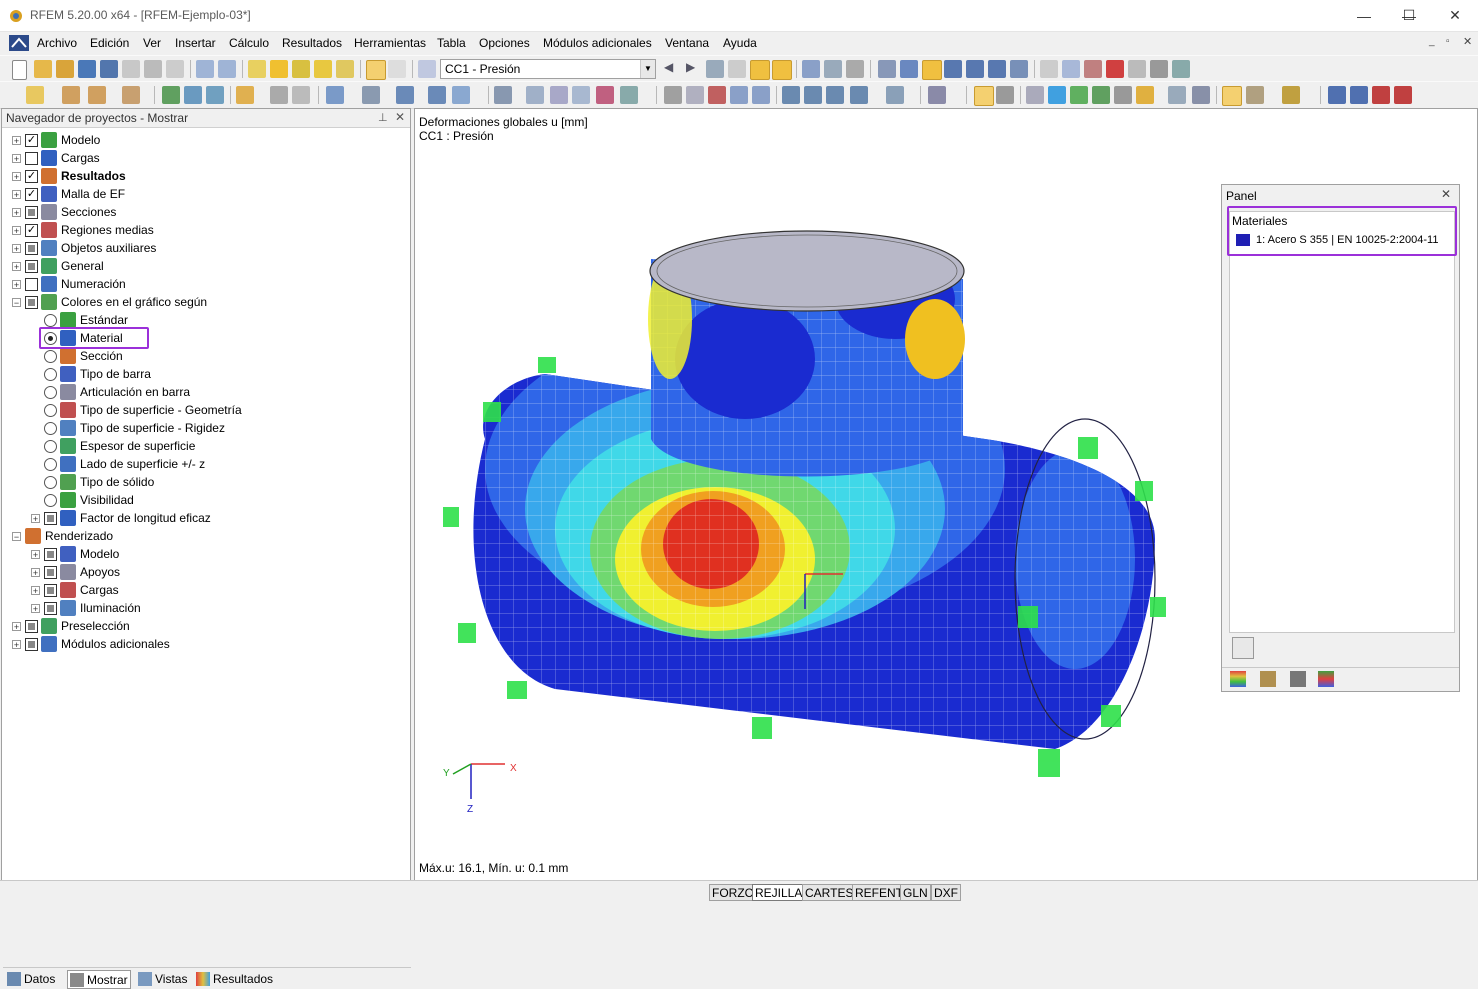 Image resolution: width=1478 pixels, height=989 pixels. Describe the element at coordinates (1364, 15) in the screenshot. I see `minimize-window-button: —` at that location.